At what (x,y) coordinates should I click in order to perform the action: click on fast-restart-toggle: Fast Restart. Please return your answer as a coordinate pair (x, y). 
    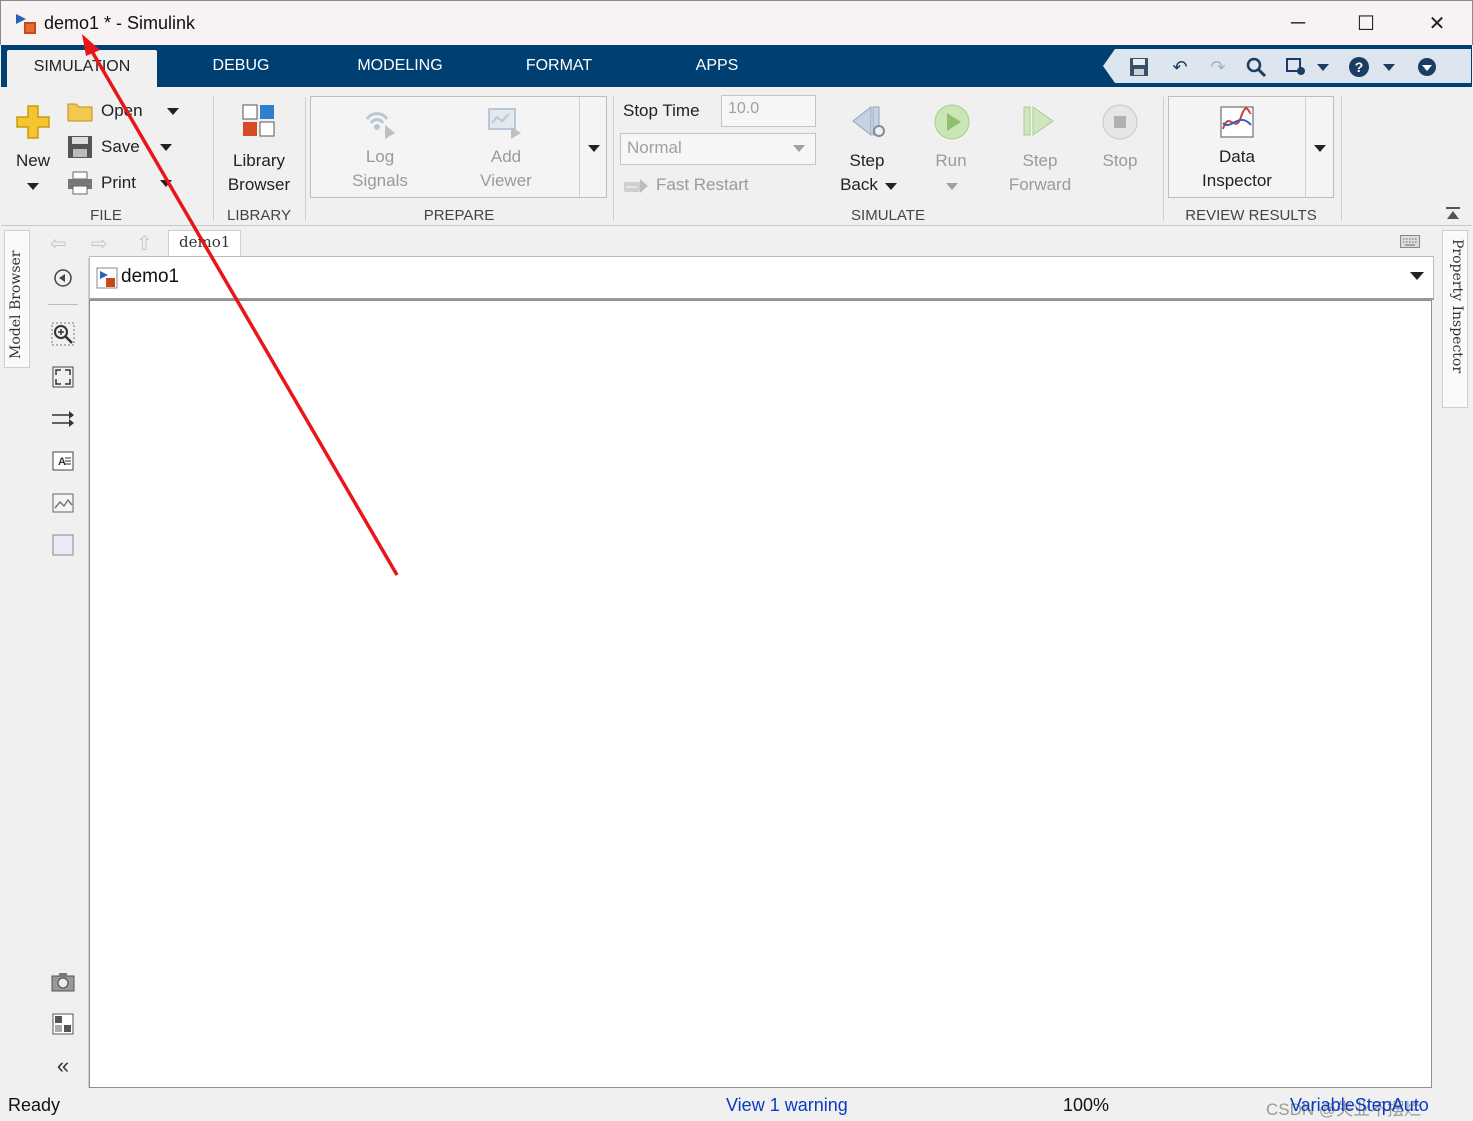
    Looking at the image, I should click on (713, 186).